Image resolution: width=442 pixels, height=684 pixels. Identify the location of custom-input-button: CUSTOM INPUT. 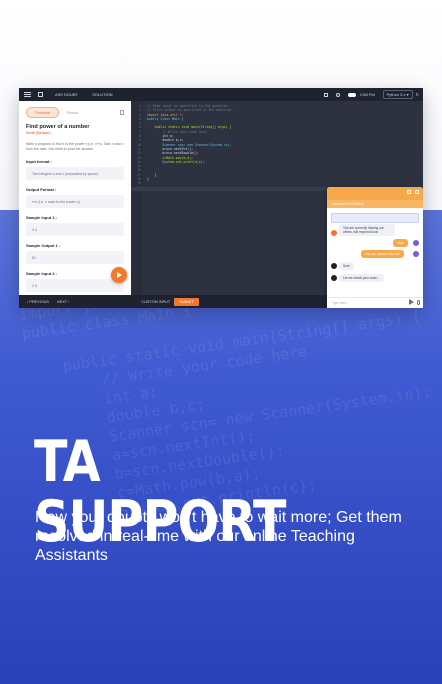
(155, 302).